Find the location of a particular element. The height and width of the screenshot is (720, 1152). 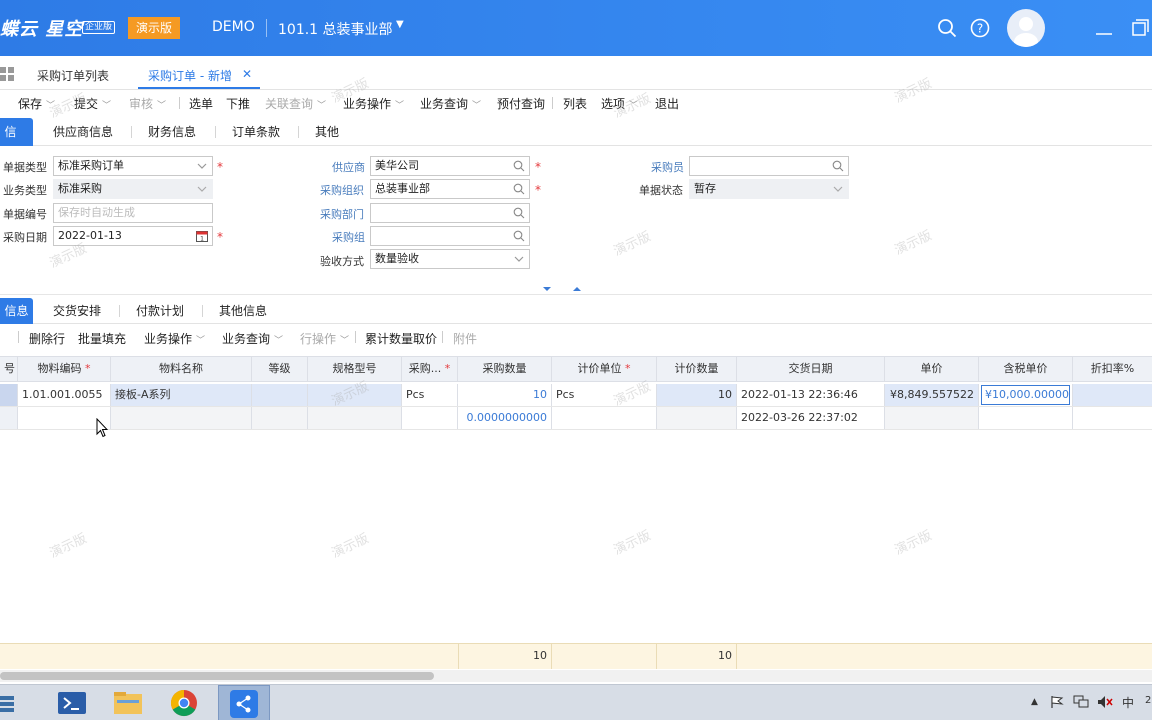

delivery-date-cell: 2022-01-13 22:36:46 is located at coordinates (811, 395).